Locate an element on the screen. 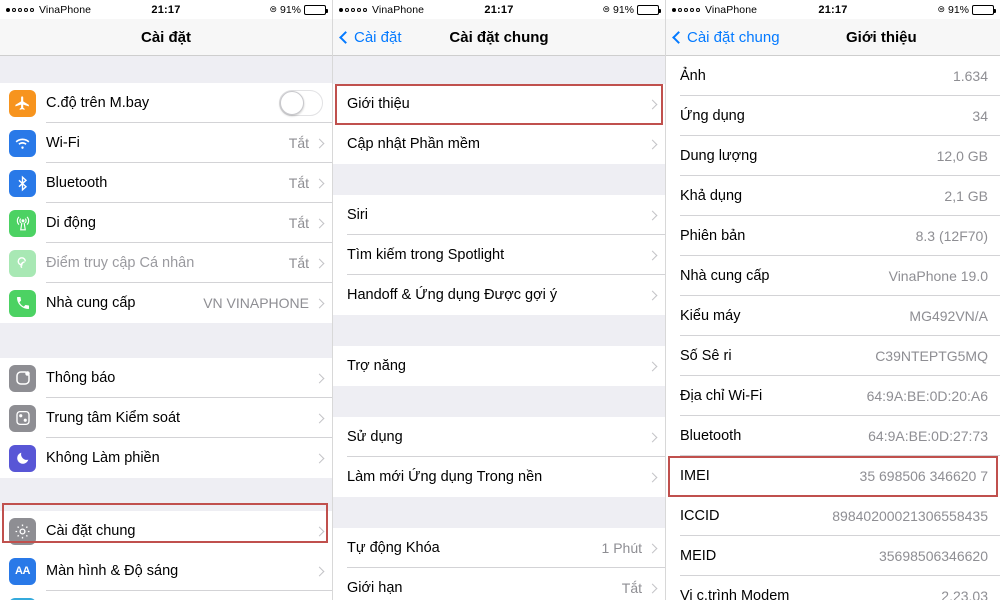 The image size is (1000, 600). row-iccid: ICCID 89840200021306558435 is located at coordinates (833, 516).